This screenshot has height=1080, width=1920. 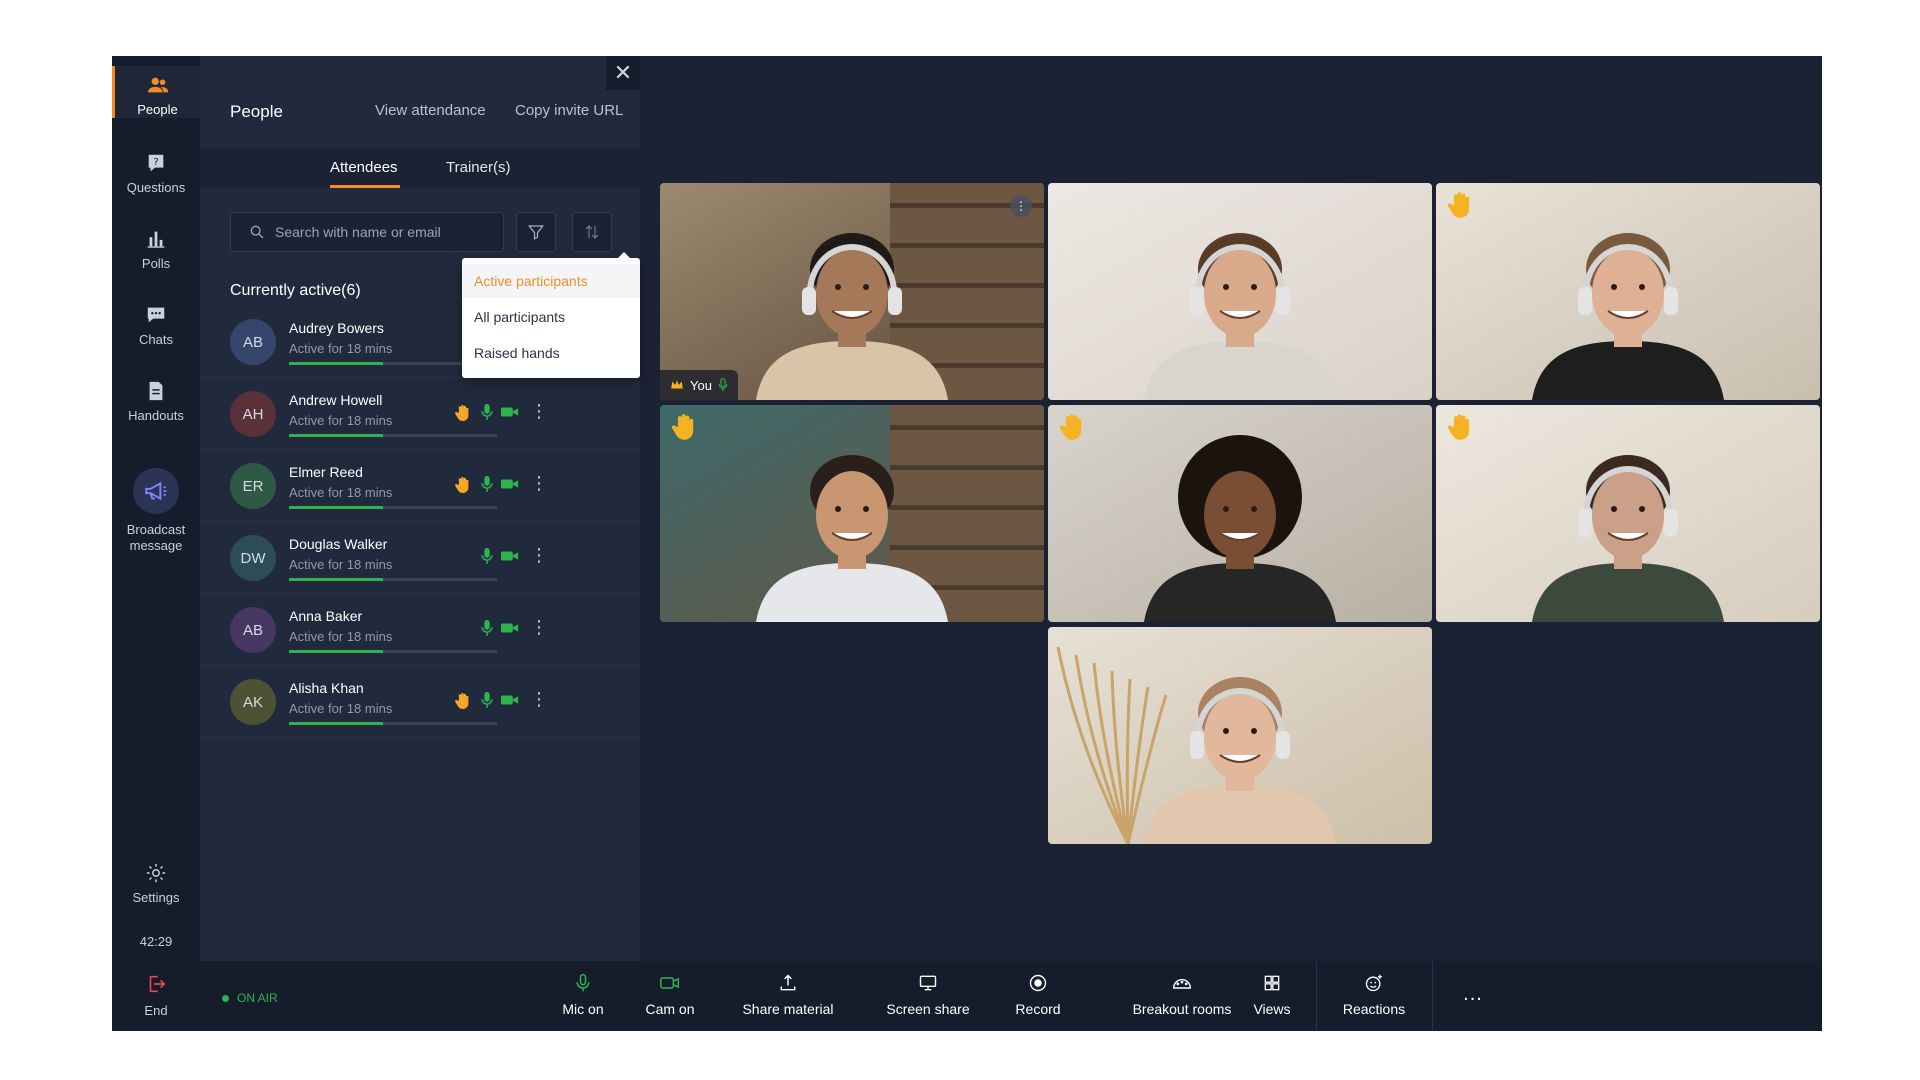 I want to click on participant-name: Audrey Bowers, so click(x=336, y=328).